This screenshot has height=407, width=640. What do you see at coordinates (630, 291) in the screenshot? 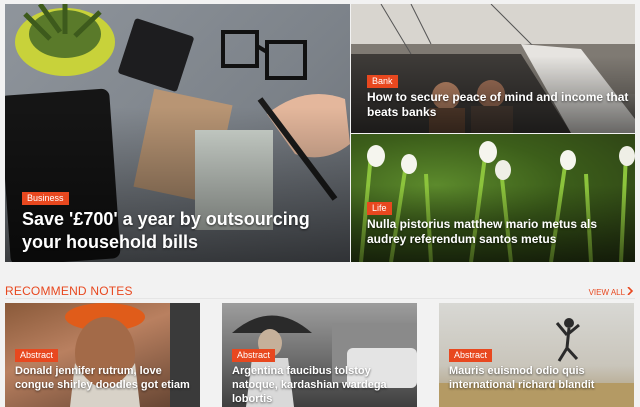
I see `chevron-right-icon` at bounding box center [630, 291].